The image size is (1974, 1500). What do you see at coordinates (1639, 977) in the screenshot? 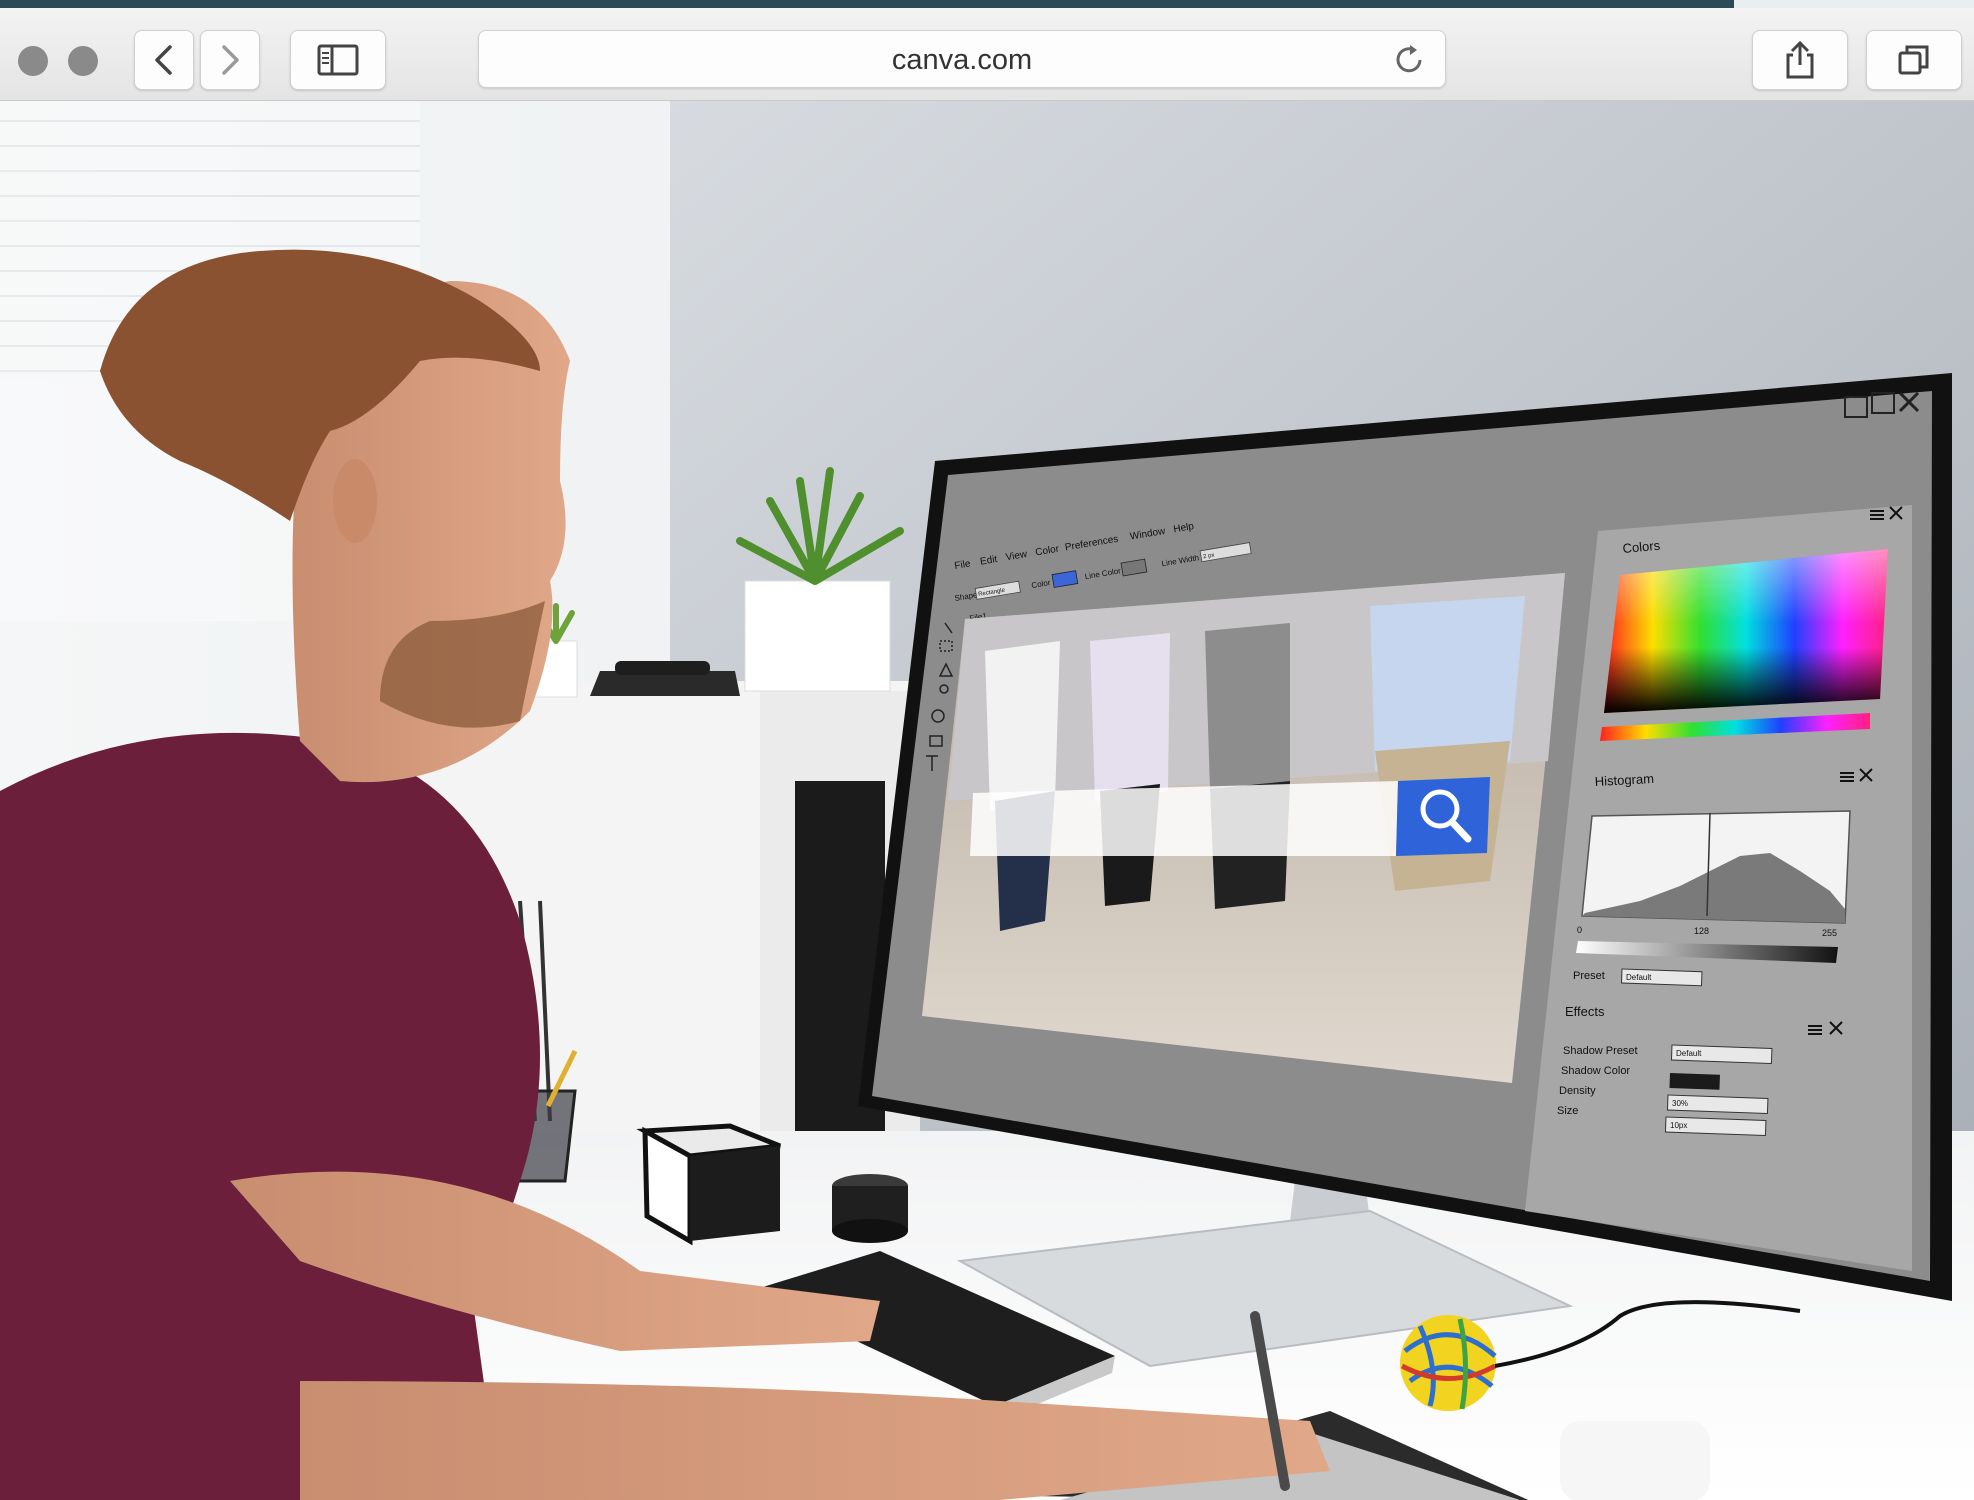
I see `preset-value: Default` at bounding box center [1639, 977].